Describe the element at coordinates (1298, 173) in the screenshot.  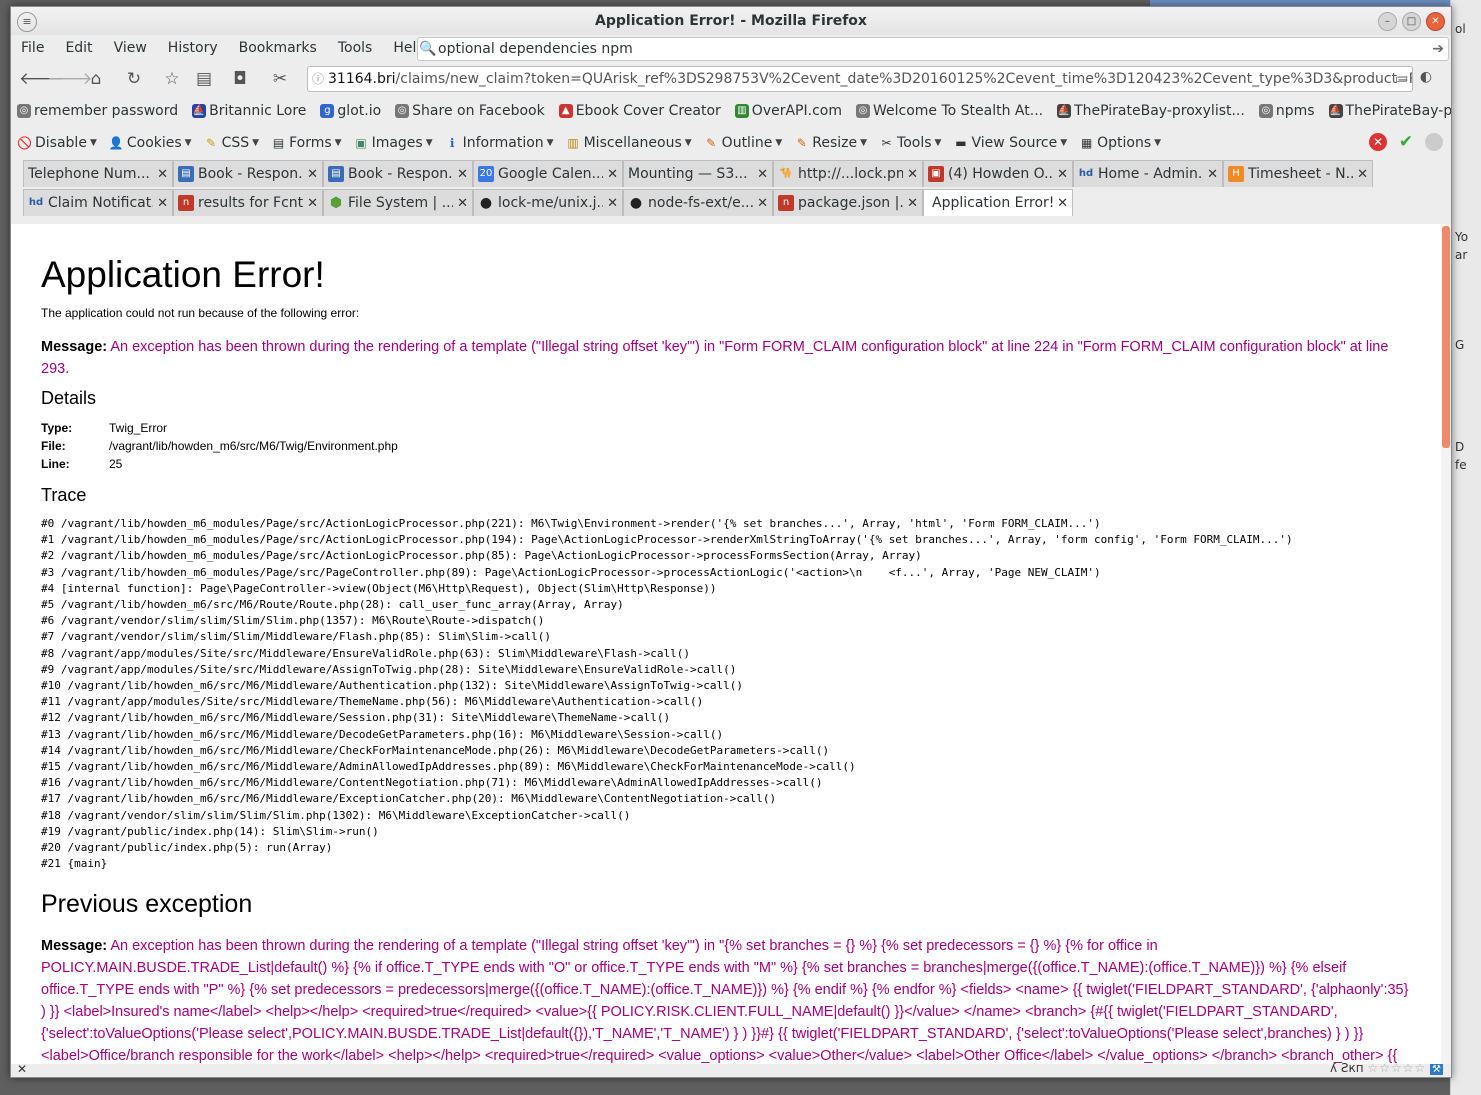
I see `tab: H Timesheet - N... ✕` at that location.